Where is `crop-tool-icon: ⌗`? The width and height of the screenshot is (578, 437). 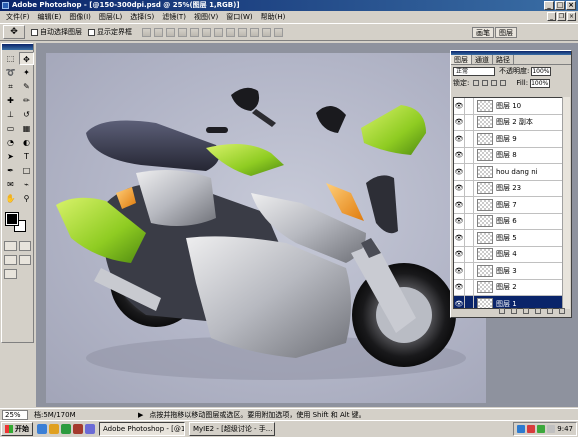
crop-tool-icon: ⌗ is located at coordinates (10, 86).